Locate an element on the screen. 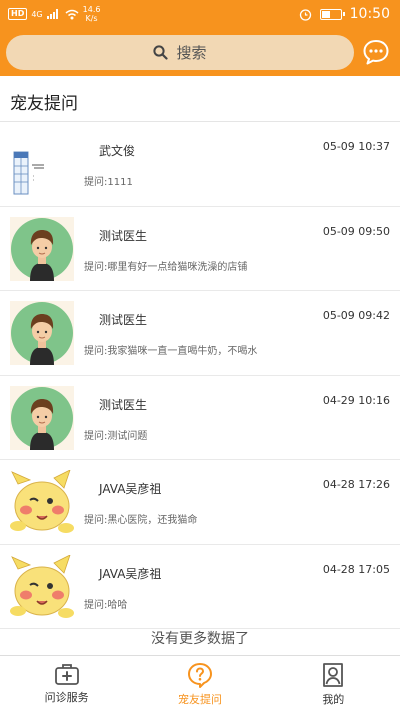 This screenshot has width=400, height=710. tab-consultation: 问诊服务 is located at coordinates (66, 683).